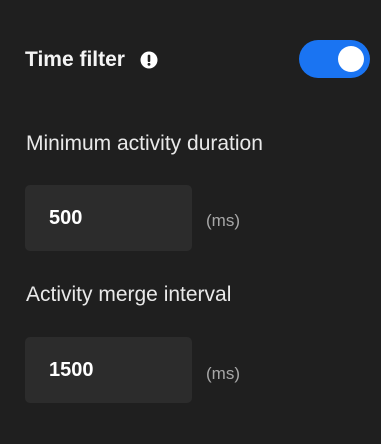  What do you see at coordinates (108, 218) in the screenshot?
I see `minimum-activity-duration-input` at bounding box center [108, 218].